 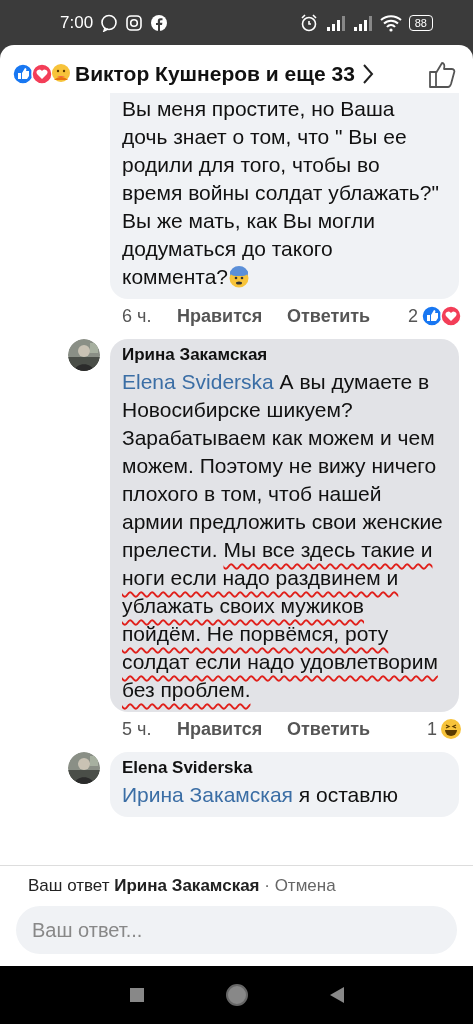 What do you see at coordinates (420, 22) in the screenshot?
I see `battery-level: 88` at bounding box center [420, 22].